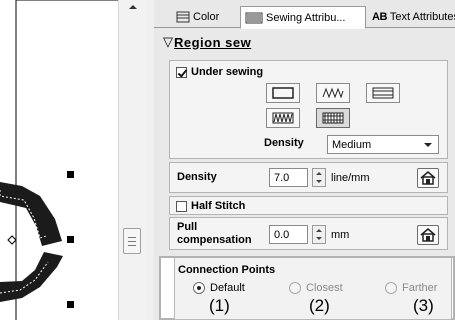 This screenshot has height=320, width=455. What do you see at coordinates (181, 72) in the screenshot?
I see `under-sewing-checkbox` at bounding box center [181, 72].